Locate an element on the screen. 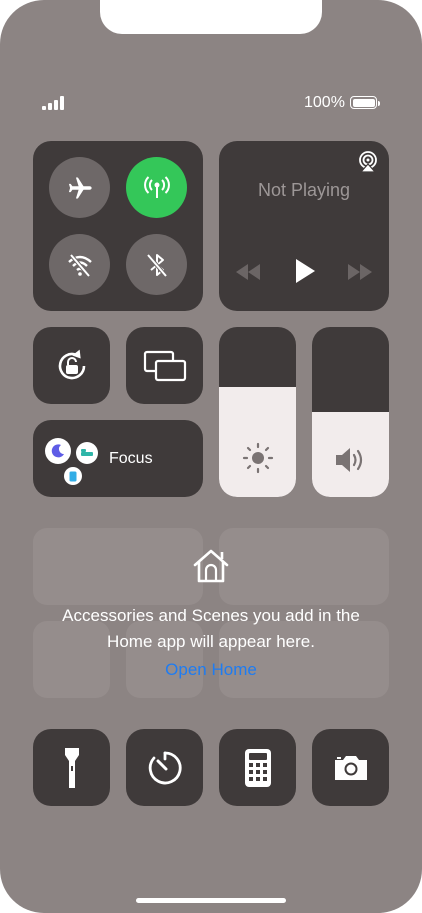  rewind-icon is located at coordinates (248, 272).